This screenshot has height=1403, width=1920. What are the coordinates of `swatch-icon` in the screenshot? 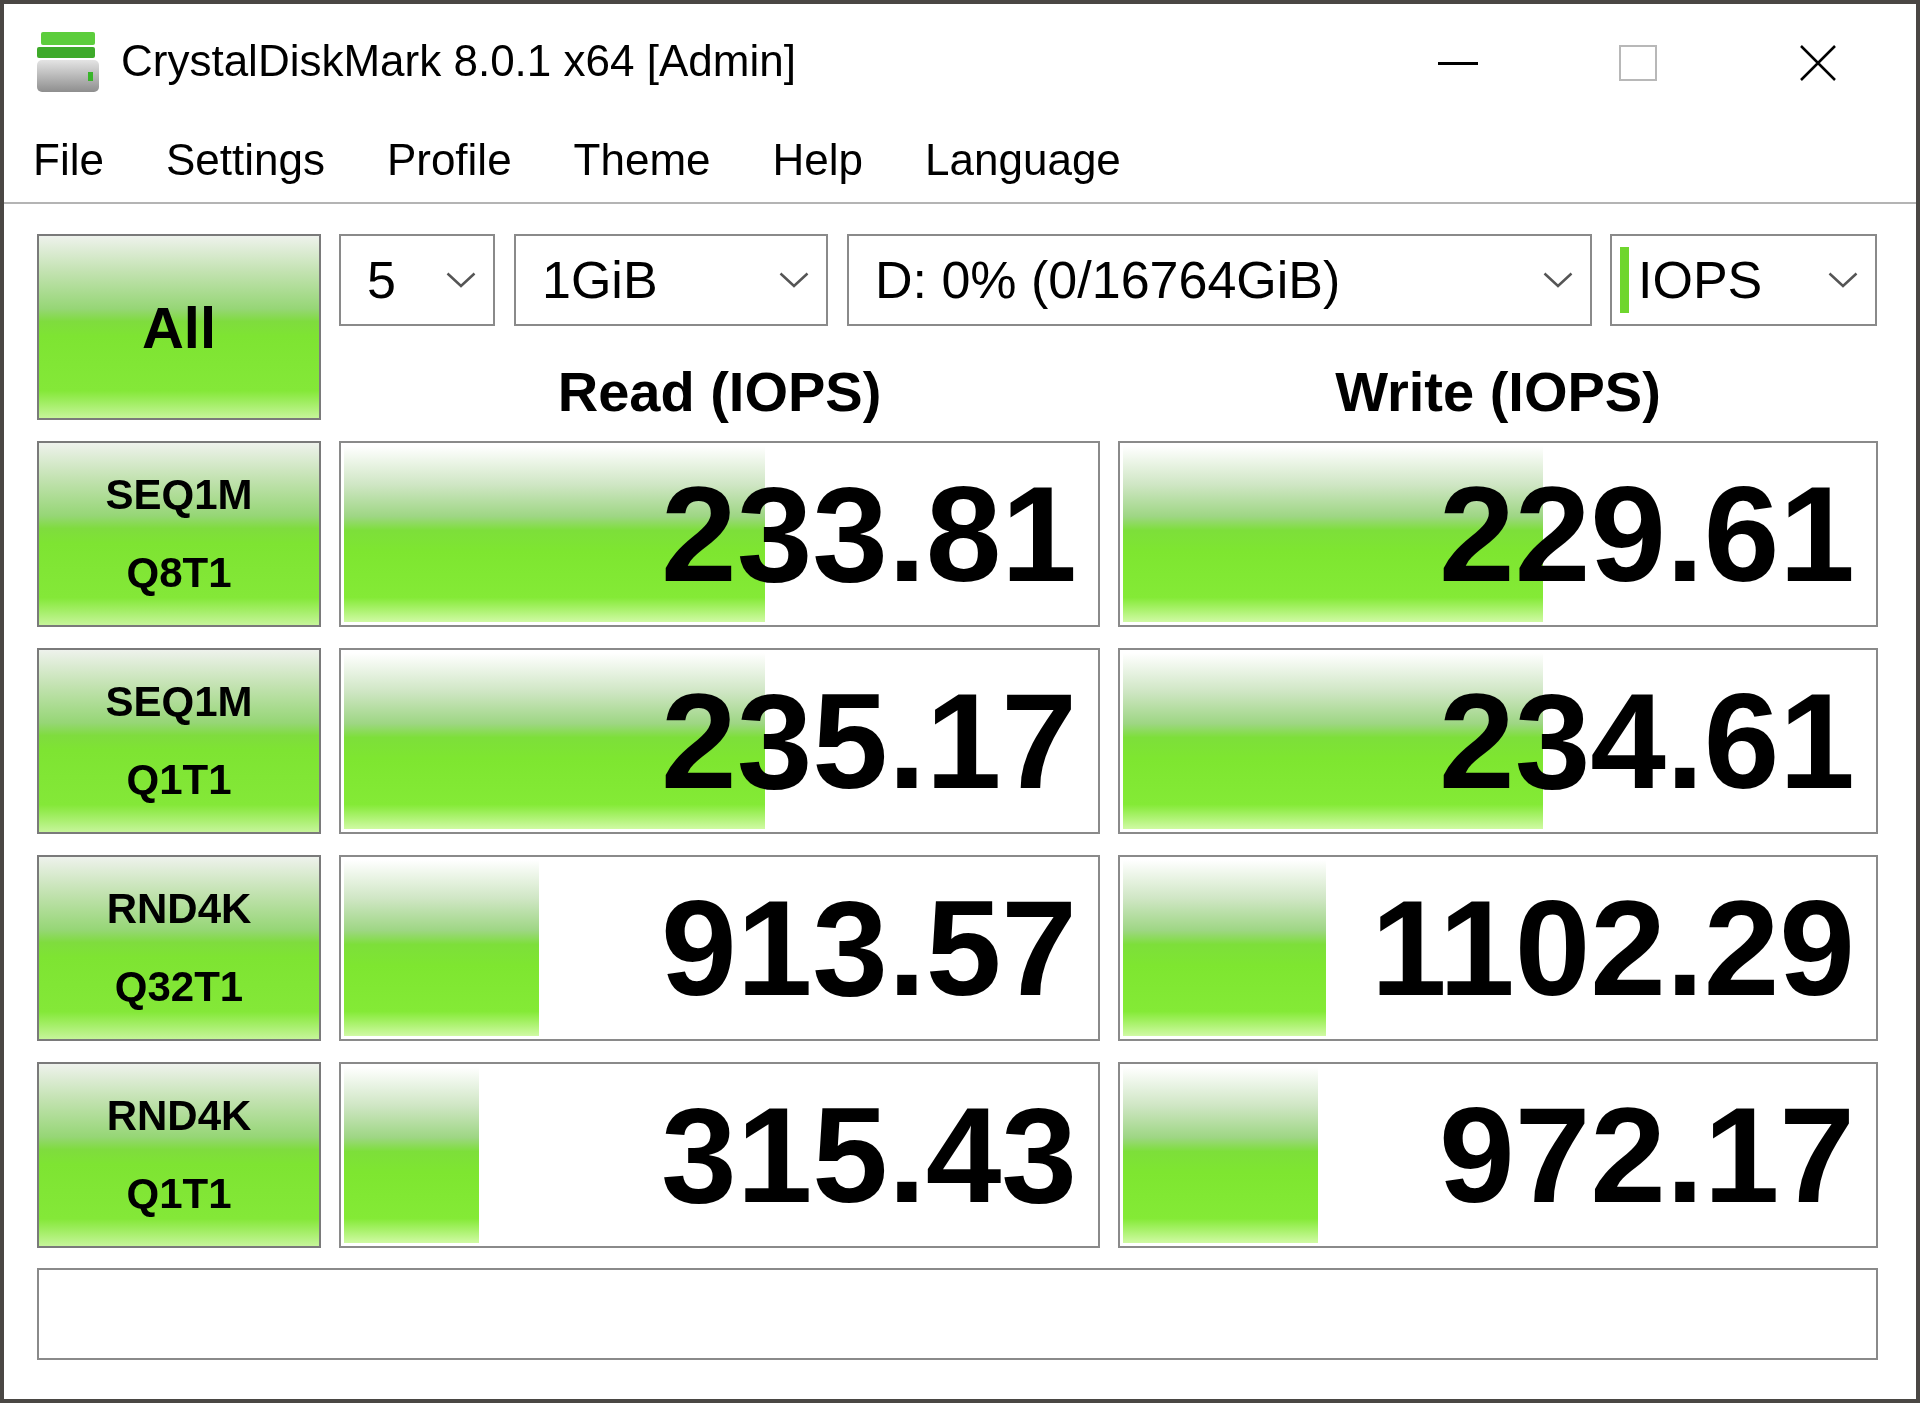 It's located at (1624, 280).